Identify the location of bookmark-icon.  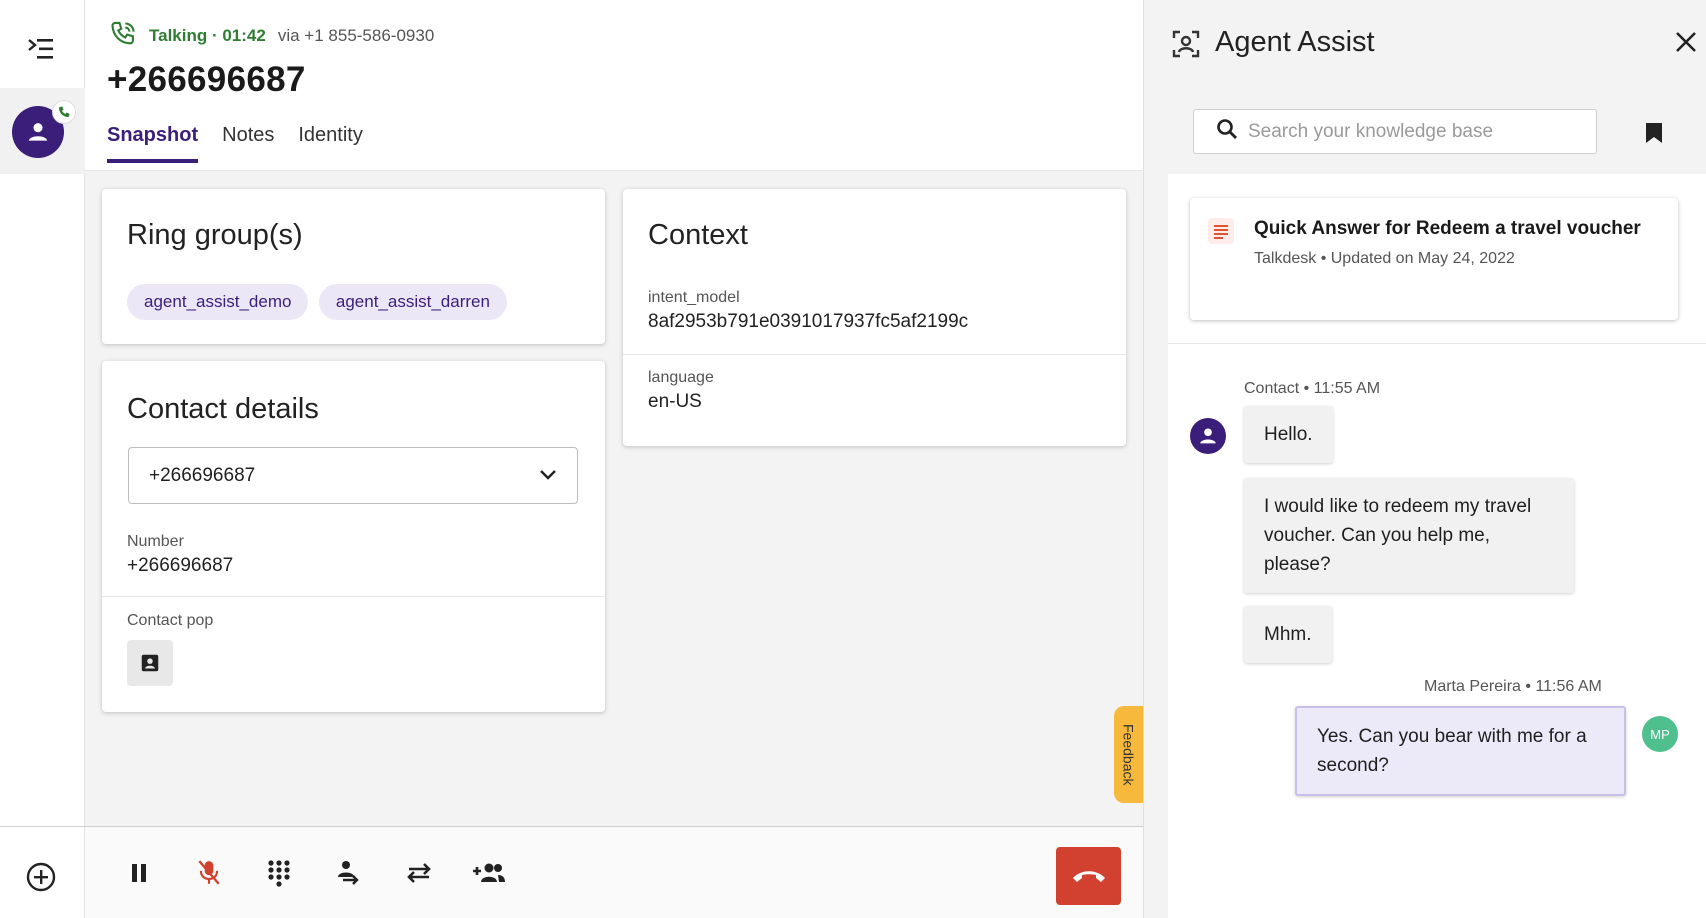
(1654, 133).